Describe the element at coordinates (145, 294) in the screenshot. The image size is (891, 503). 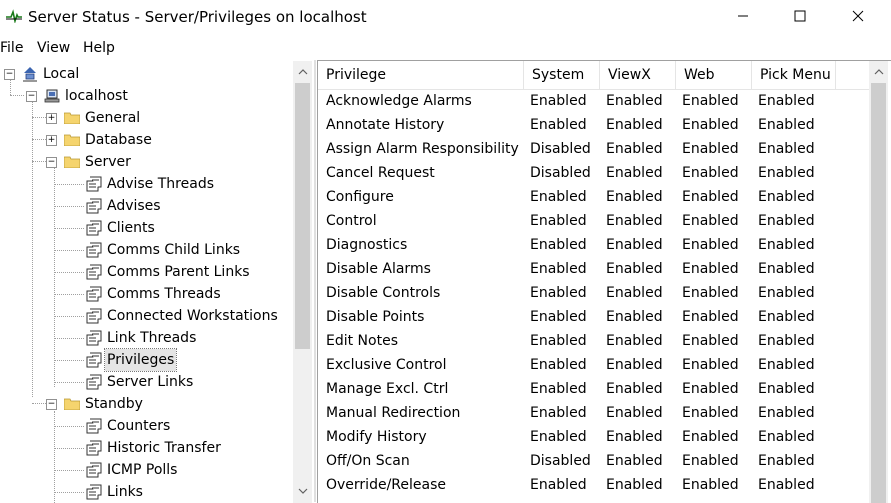
I see `tree-item: Comms Threads` at that location.